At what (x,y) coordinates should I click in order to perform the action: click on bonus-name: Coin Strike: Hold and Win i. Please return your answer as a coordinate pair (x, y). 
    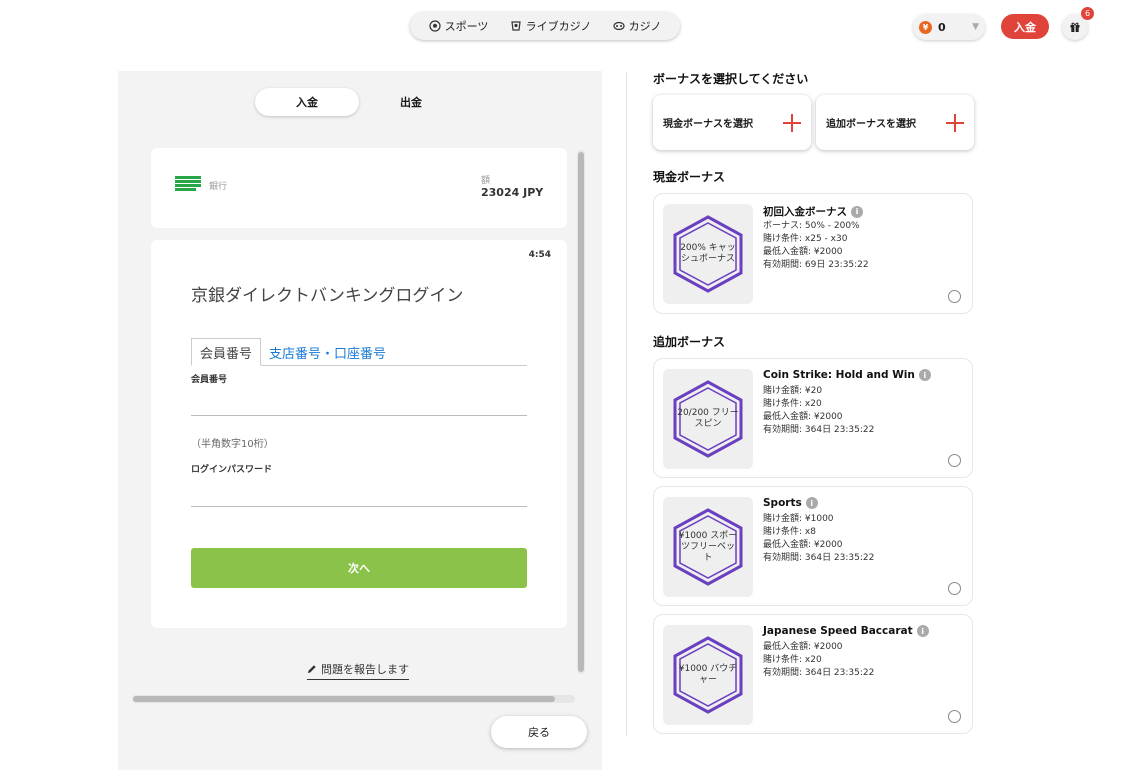
    Looking at the image, I should click on (847, 375).